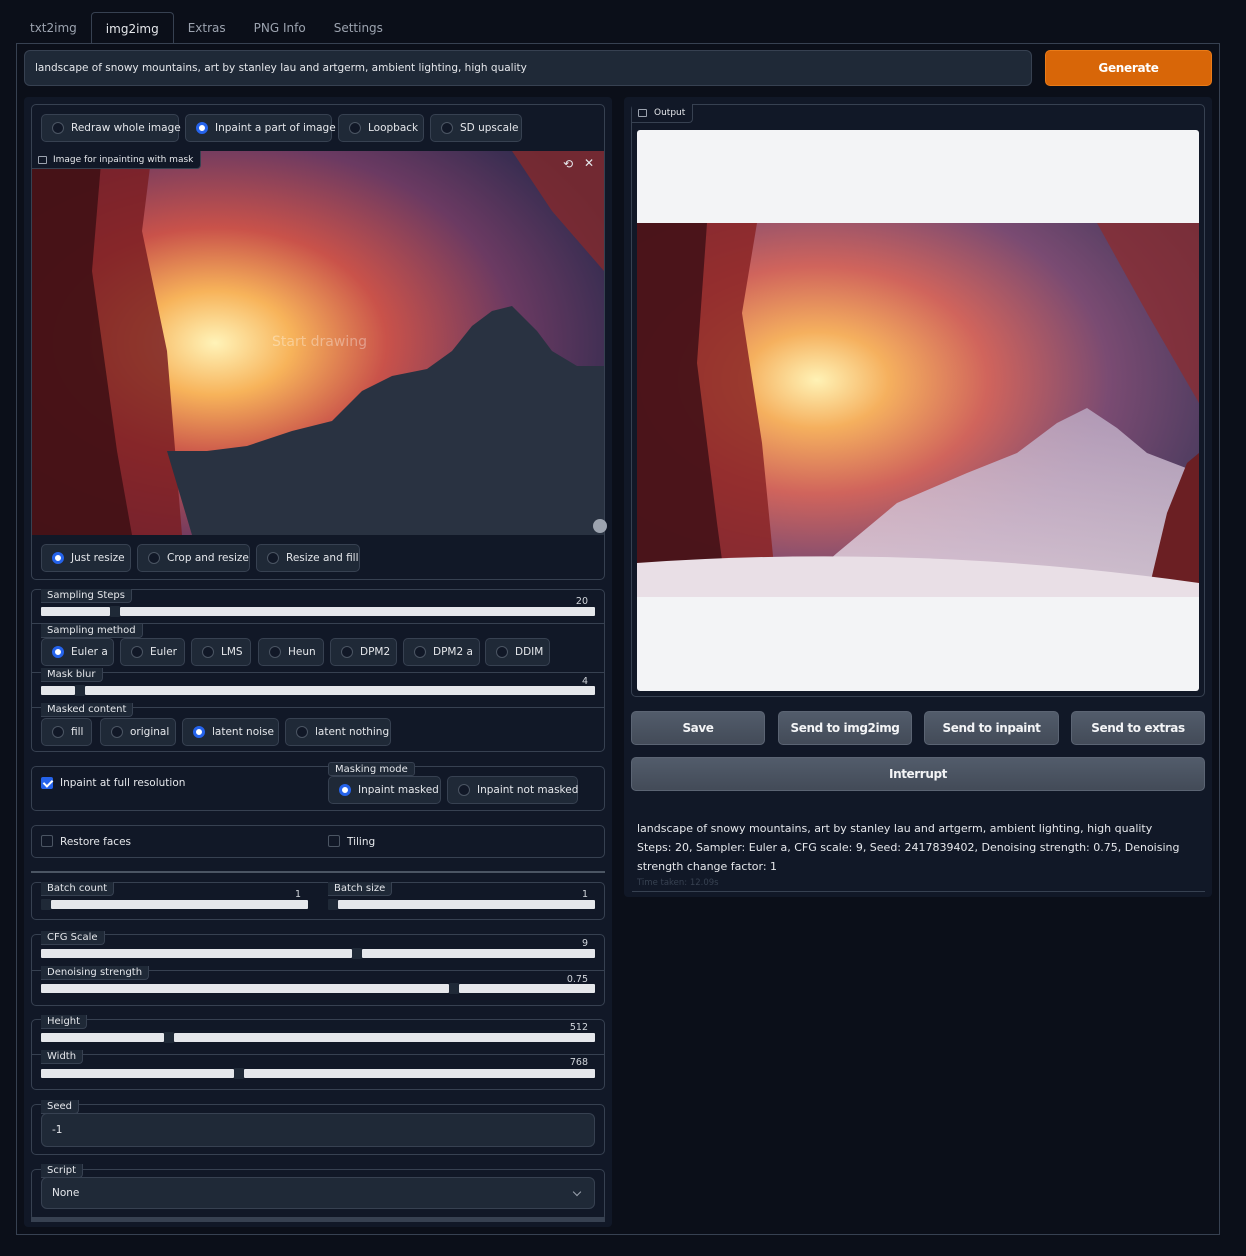 The height and width of the screenshot is (1256, 1246). I want to click on width-slider, so click(318, 1073).